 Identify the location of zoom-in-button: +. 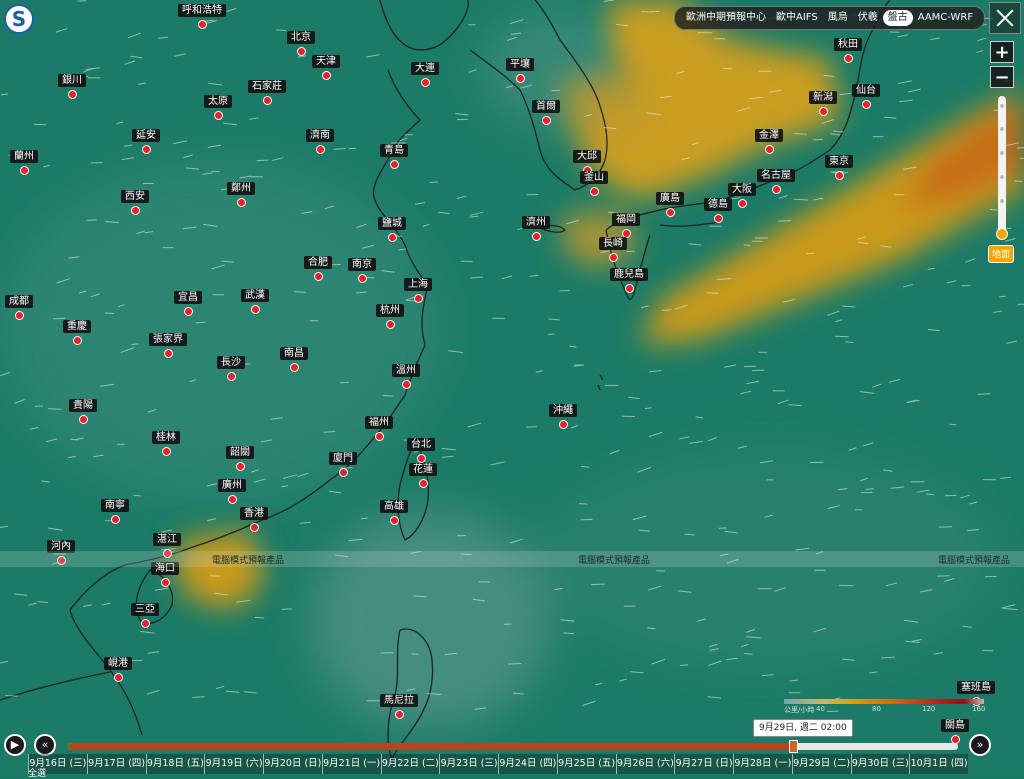
(1002, 52).